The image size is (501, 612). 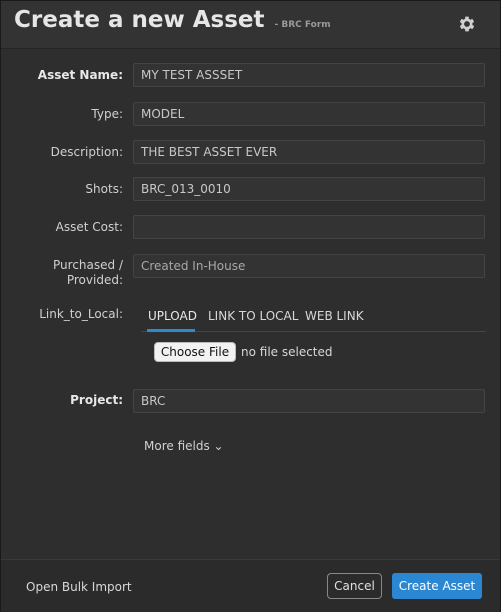 What do you see at coordinates (172, 316) in the screenshot?
I see `tab-upload: UPLOAD` at bounding box center [172, 316].